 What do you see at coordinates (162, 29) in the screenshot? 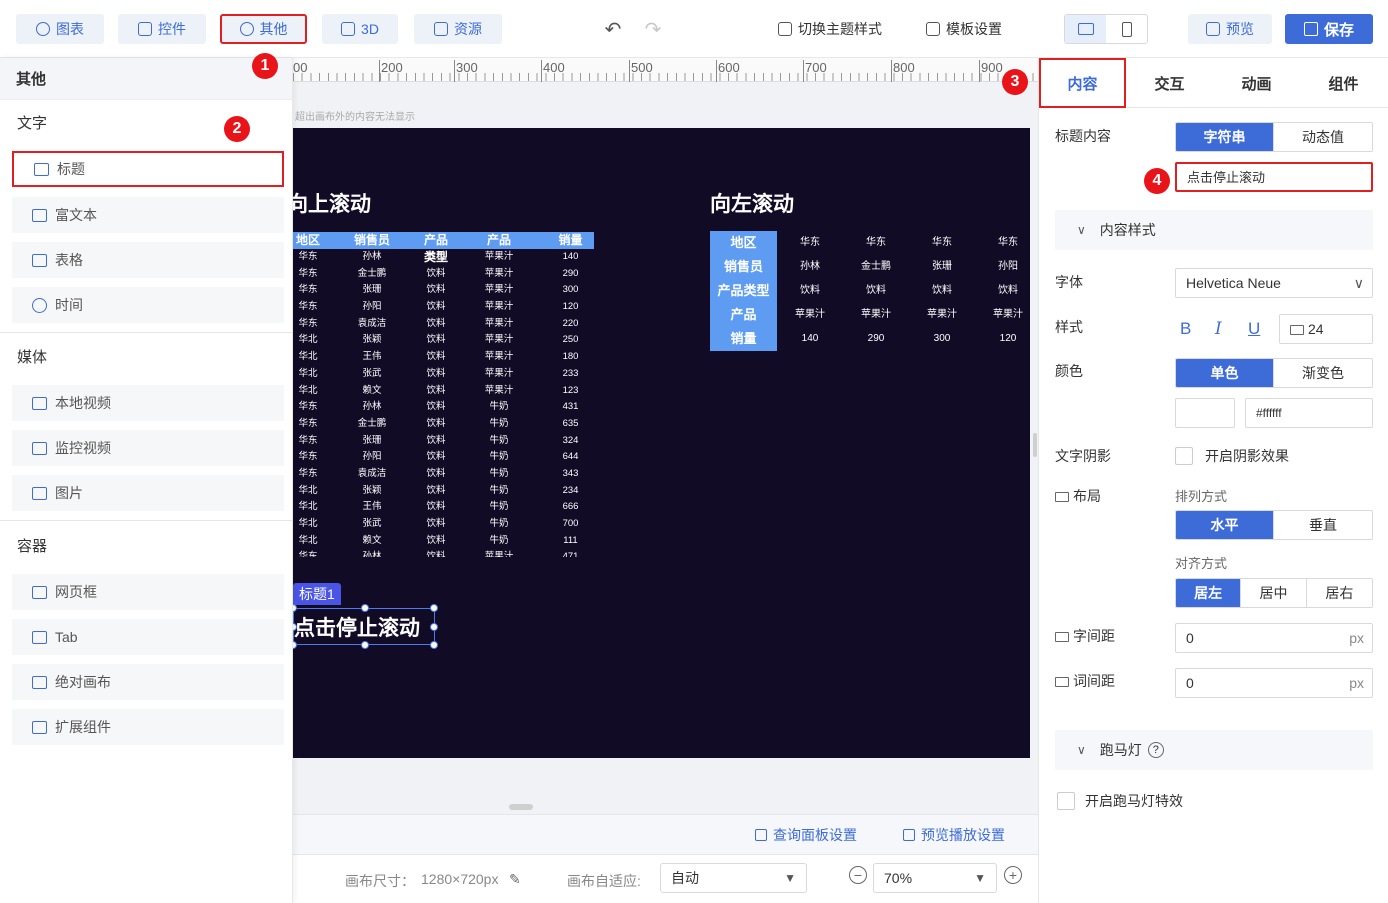
I see `control-button: 控件` at bounding box center [162, 29].